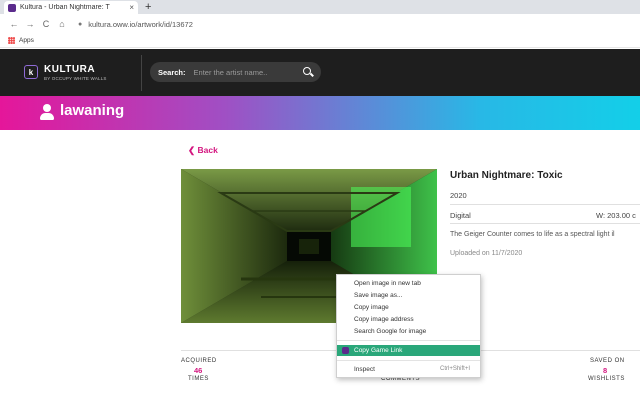 The height and width of the screenshot is (400, 640). Describe the element at coordinates (75, 78) in the screenshot. I see `logo-subtitle: BY OCCUPY WHITE WALLS` at that location.